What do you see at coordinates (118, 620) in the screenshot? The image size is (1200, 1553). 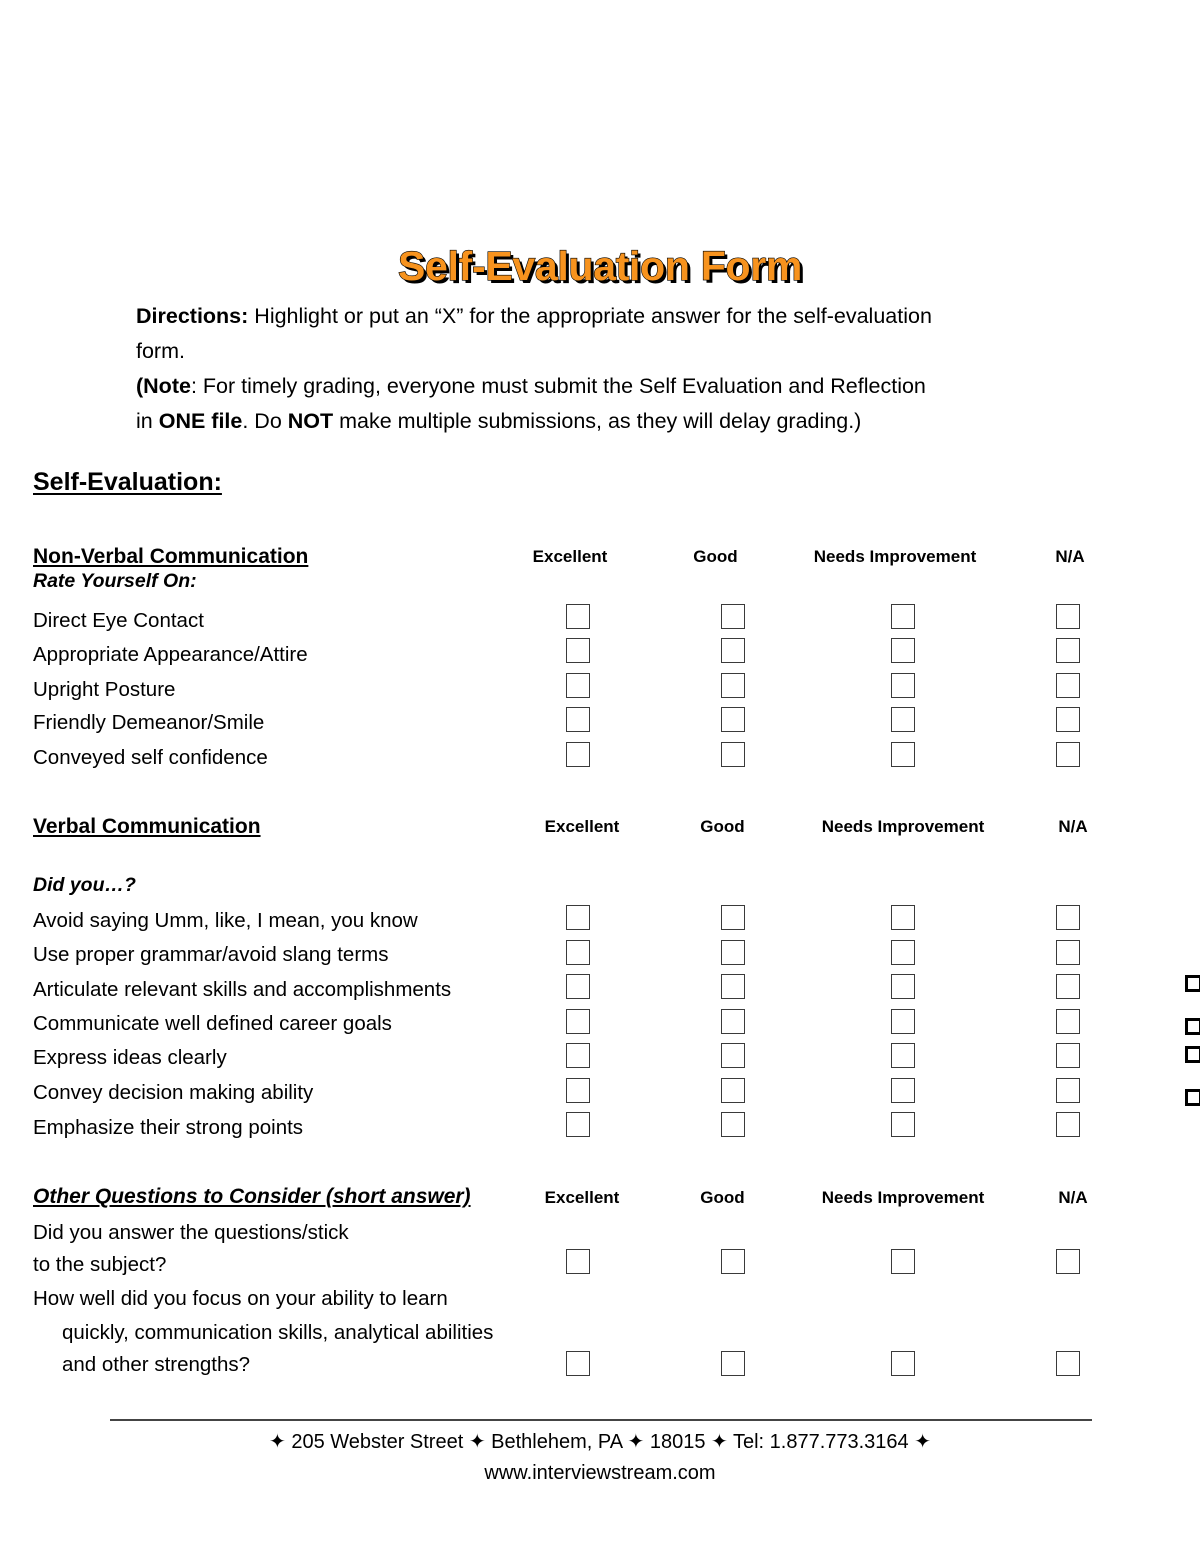 I see `item-label-direct-eye-contact: Direct Eye Contact` at bounding box center [118, 620].